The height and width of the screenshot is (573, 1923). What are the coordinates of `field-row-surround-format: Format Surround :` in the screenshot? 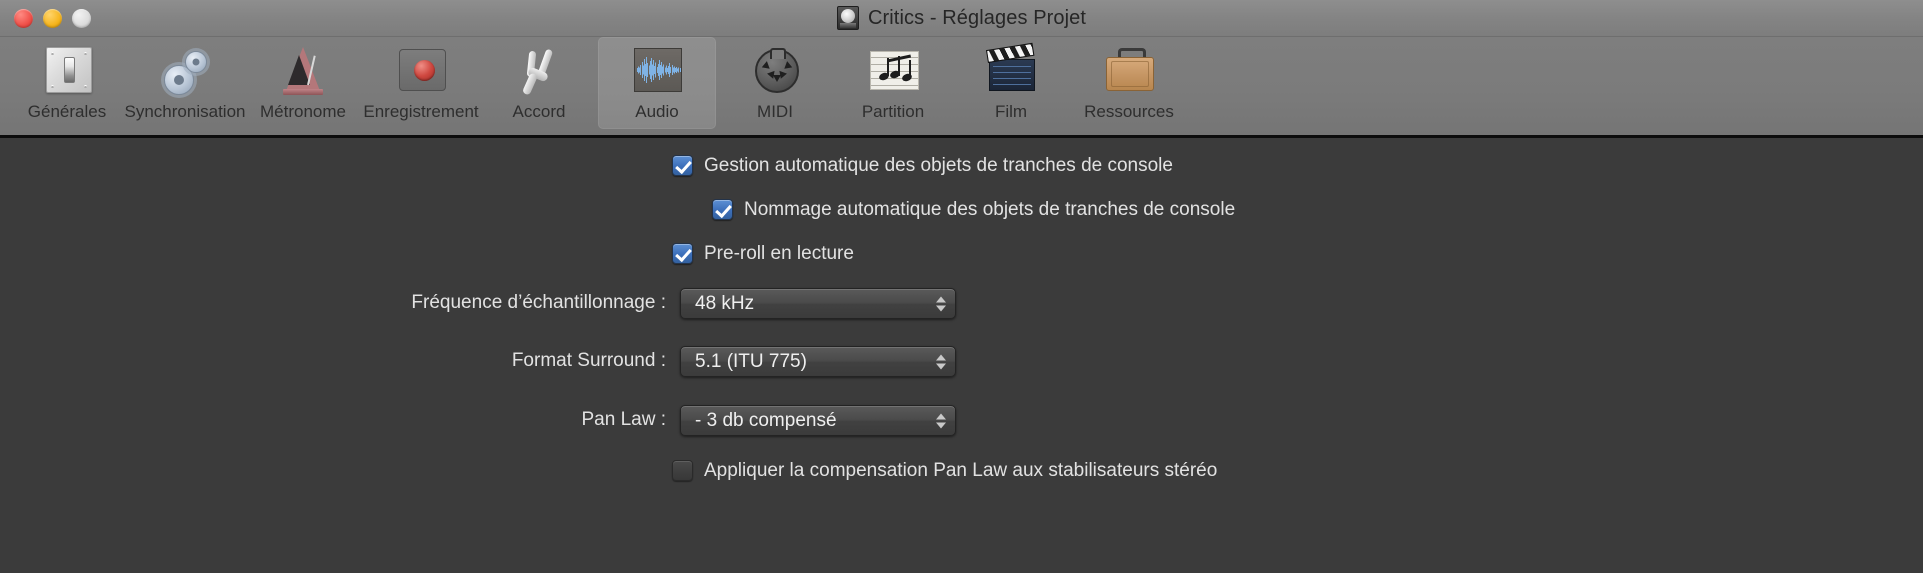 It's located at (478, 360).